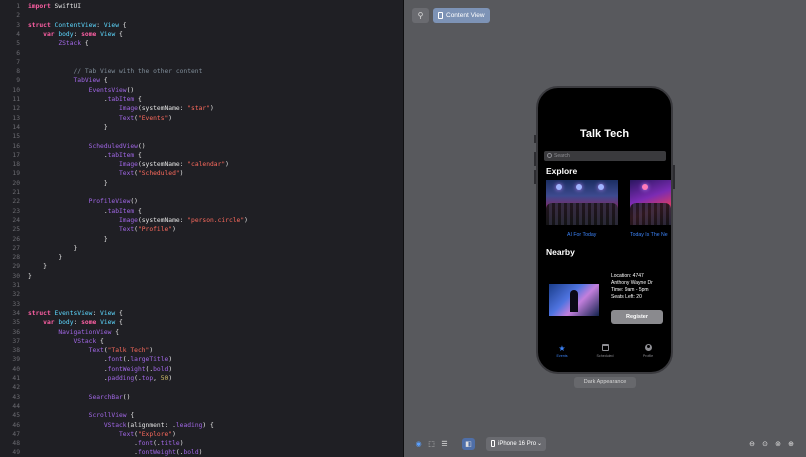 The height and width of the screenshot is (457, 806). I want to click on appearance-toggle: Dark Appearance, so click(605, 382).